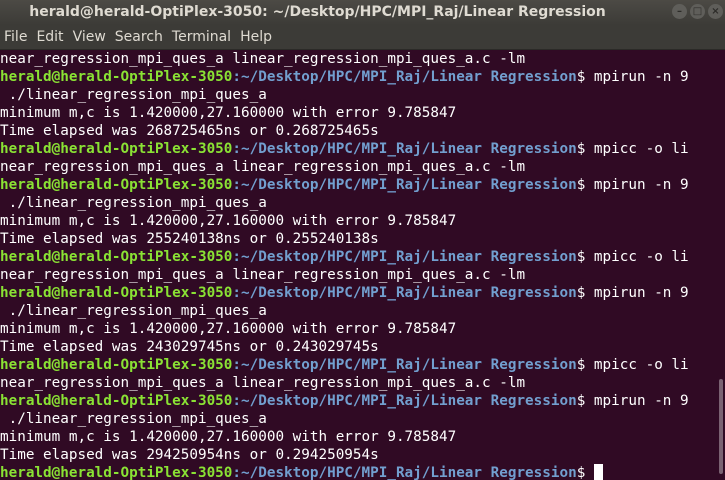 This screenshot has width=725, height=480. What do you see at coordinates (679, 11) in the screenshot?
I see `minimize-button: –` at bounding box center [679, 11].